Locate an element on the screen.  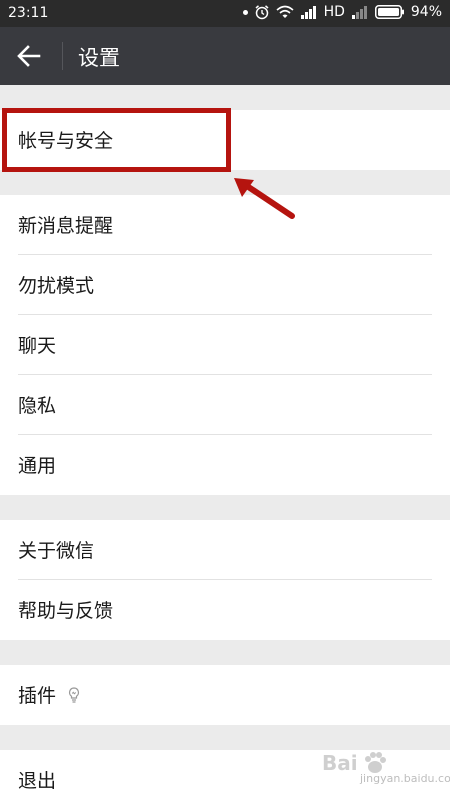
settings-item-account-security: 帐号与安全 is located at coordinates (225, 140).